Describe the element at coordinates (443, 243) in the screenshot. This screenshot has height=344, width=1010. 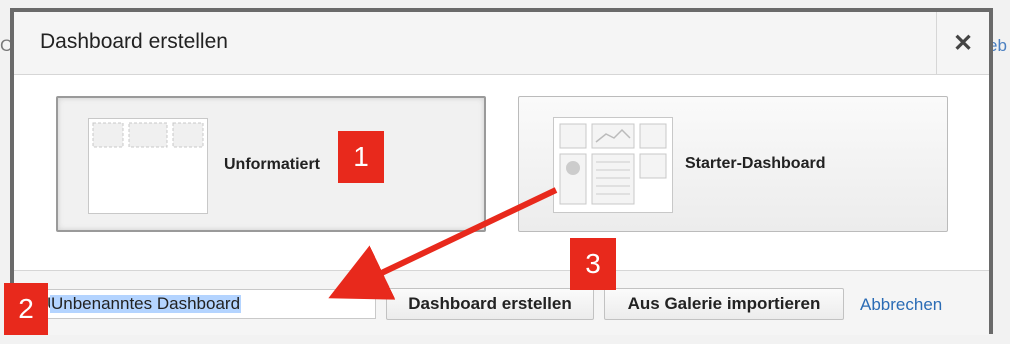
I see `annotation-arrow` at that location.